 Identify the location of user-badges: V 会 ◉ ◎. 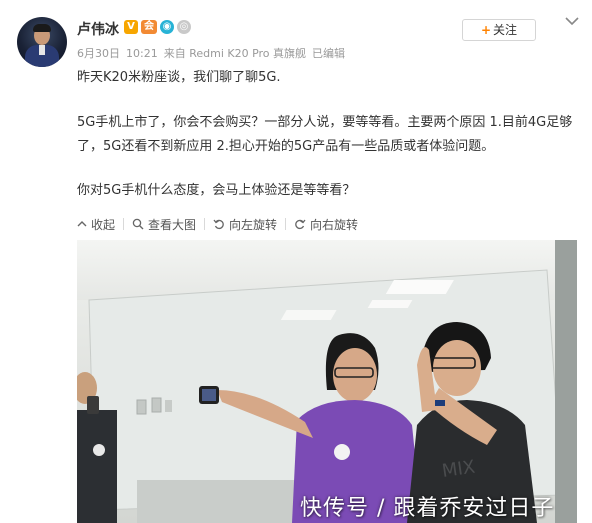
(157, 27).